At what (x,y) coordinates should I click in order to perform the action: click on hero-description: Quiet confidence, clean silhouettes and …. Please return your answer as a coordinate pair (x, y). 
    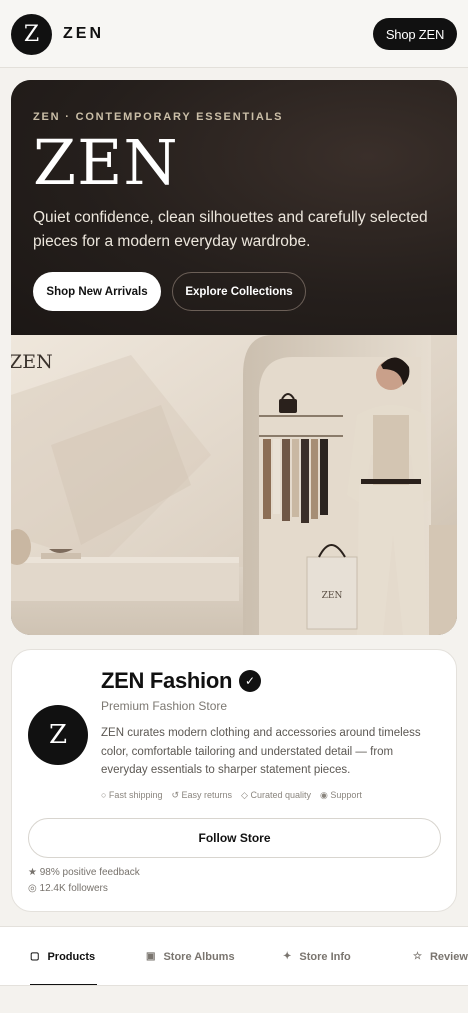
    Looking at the image, I should click on (230, 229).